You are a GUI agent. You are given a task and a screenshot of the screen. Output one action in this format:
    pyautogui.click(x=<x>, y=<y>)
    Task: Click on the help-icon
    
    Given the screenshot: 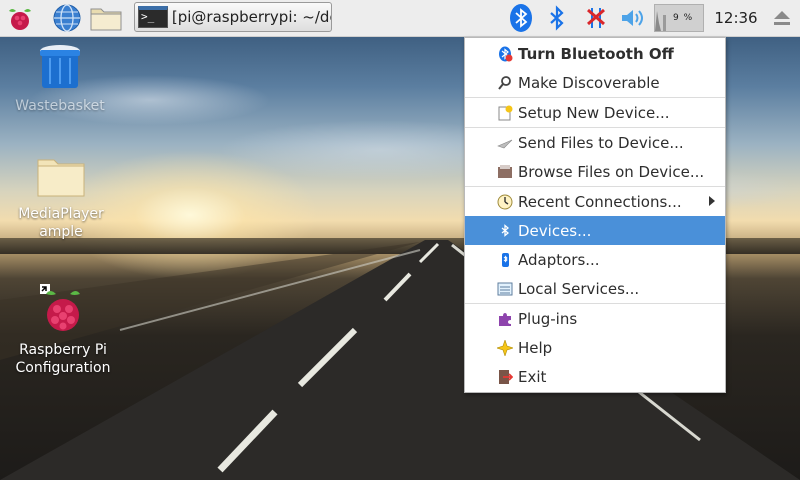 What is the action you would take?
    pyautogui.click(x=505, y=347)
    